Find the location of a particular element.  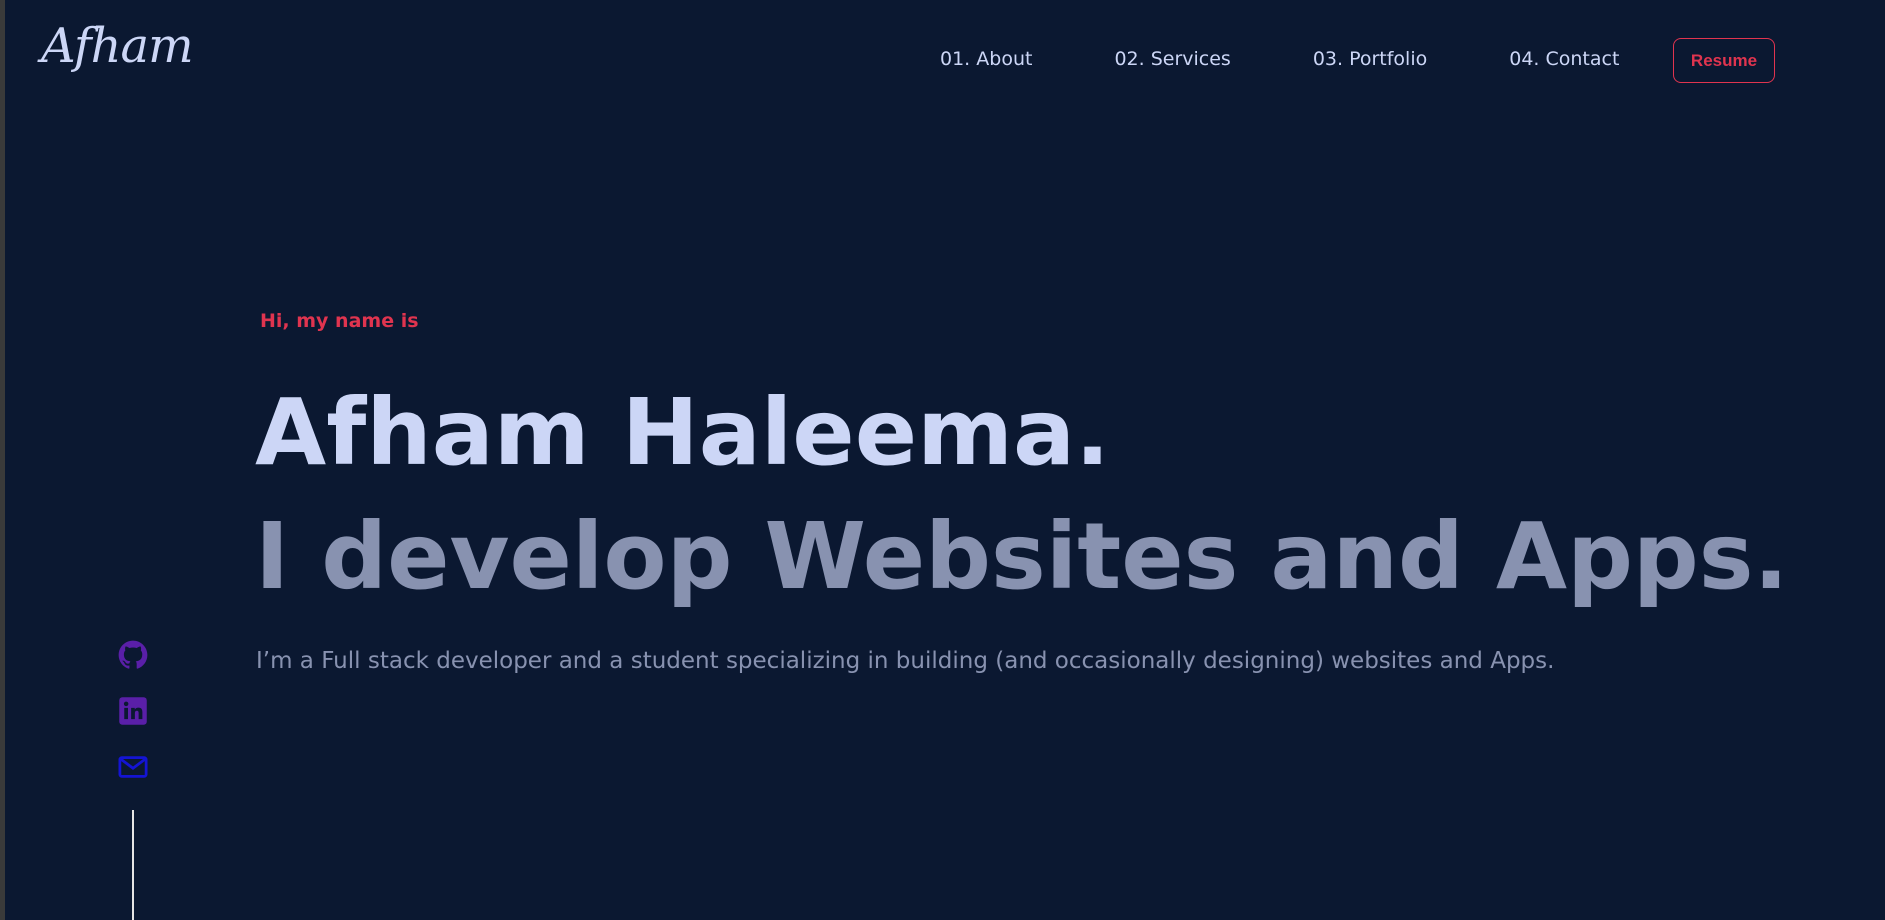

hero-name: Afham Haleema. is located at coordinates (682, 432).